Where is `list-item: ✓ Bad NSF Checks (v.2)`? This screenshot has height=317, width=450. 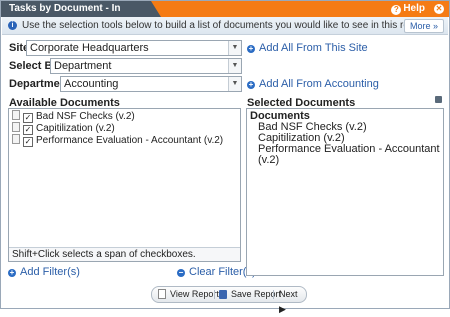 list-item: ✓ Bad NSF Checks (v.2) is located at coordinates (126, 116).